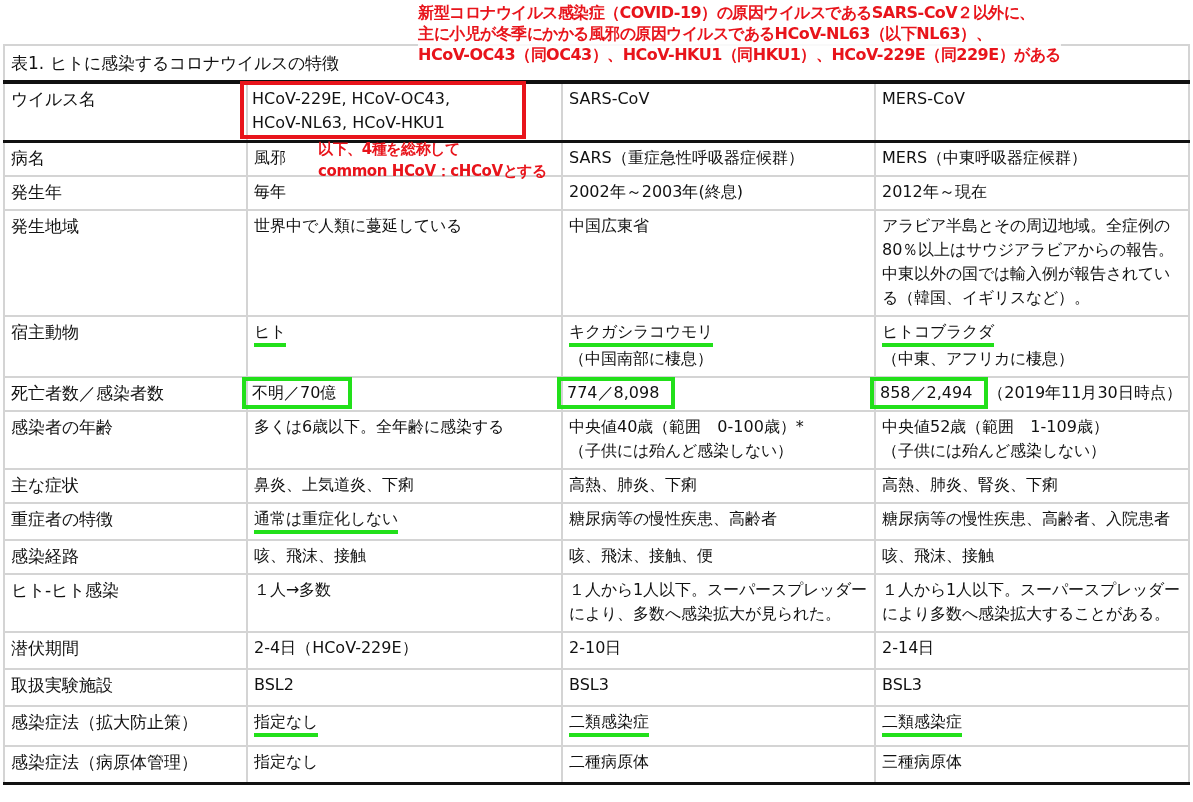  Describe the element at coordinates (383, 110) in the screenshot. I see `column-header: HCoV-229E, HCoV-OC43, HCoV-NL63, HCoV-HKU1` at that location.